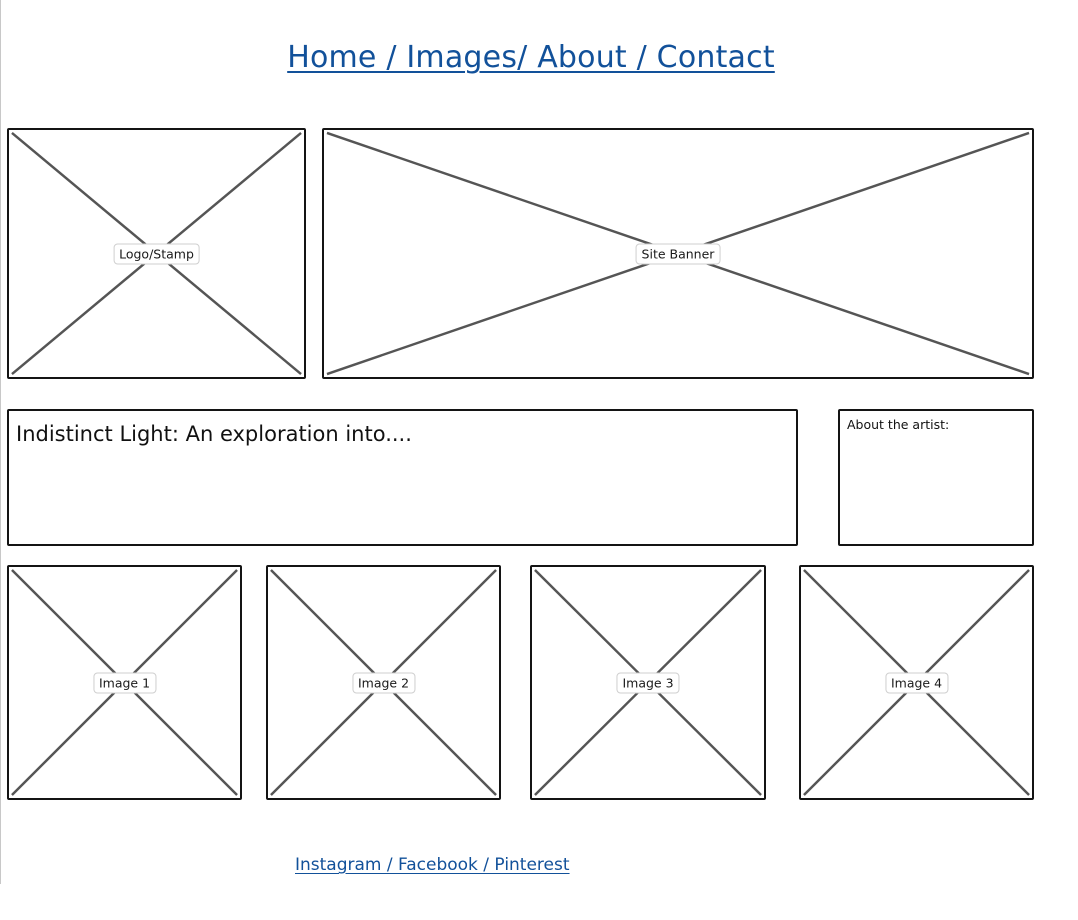 Image resolution: width=1078 pixels, height=920 pixels. I want to click on site-banner-label: Site Banner, so click(678, 253).